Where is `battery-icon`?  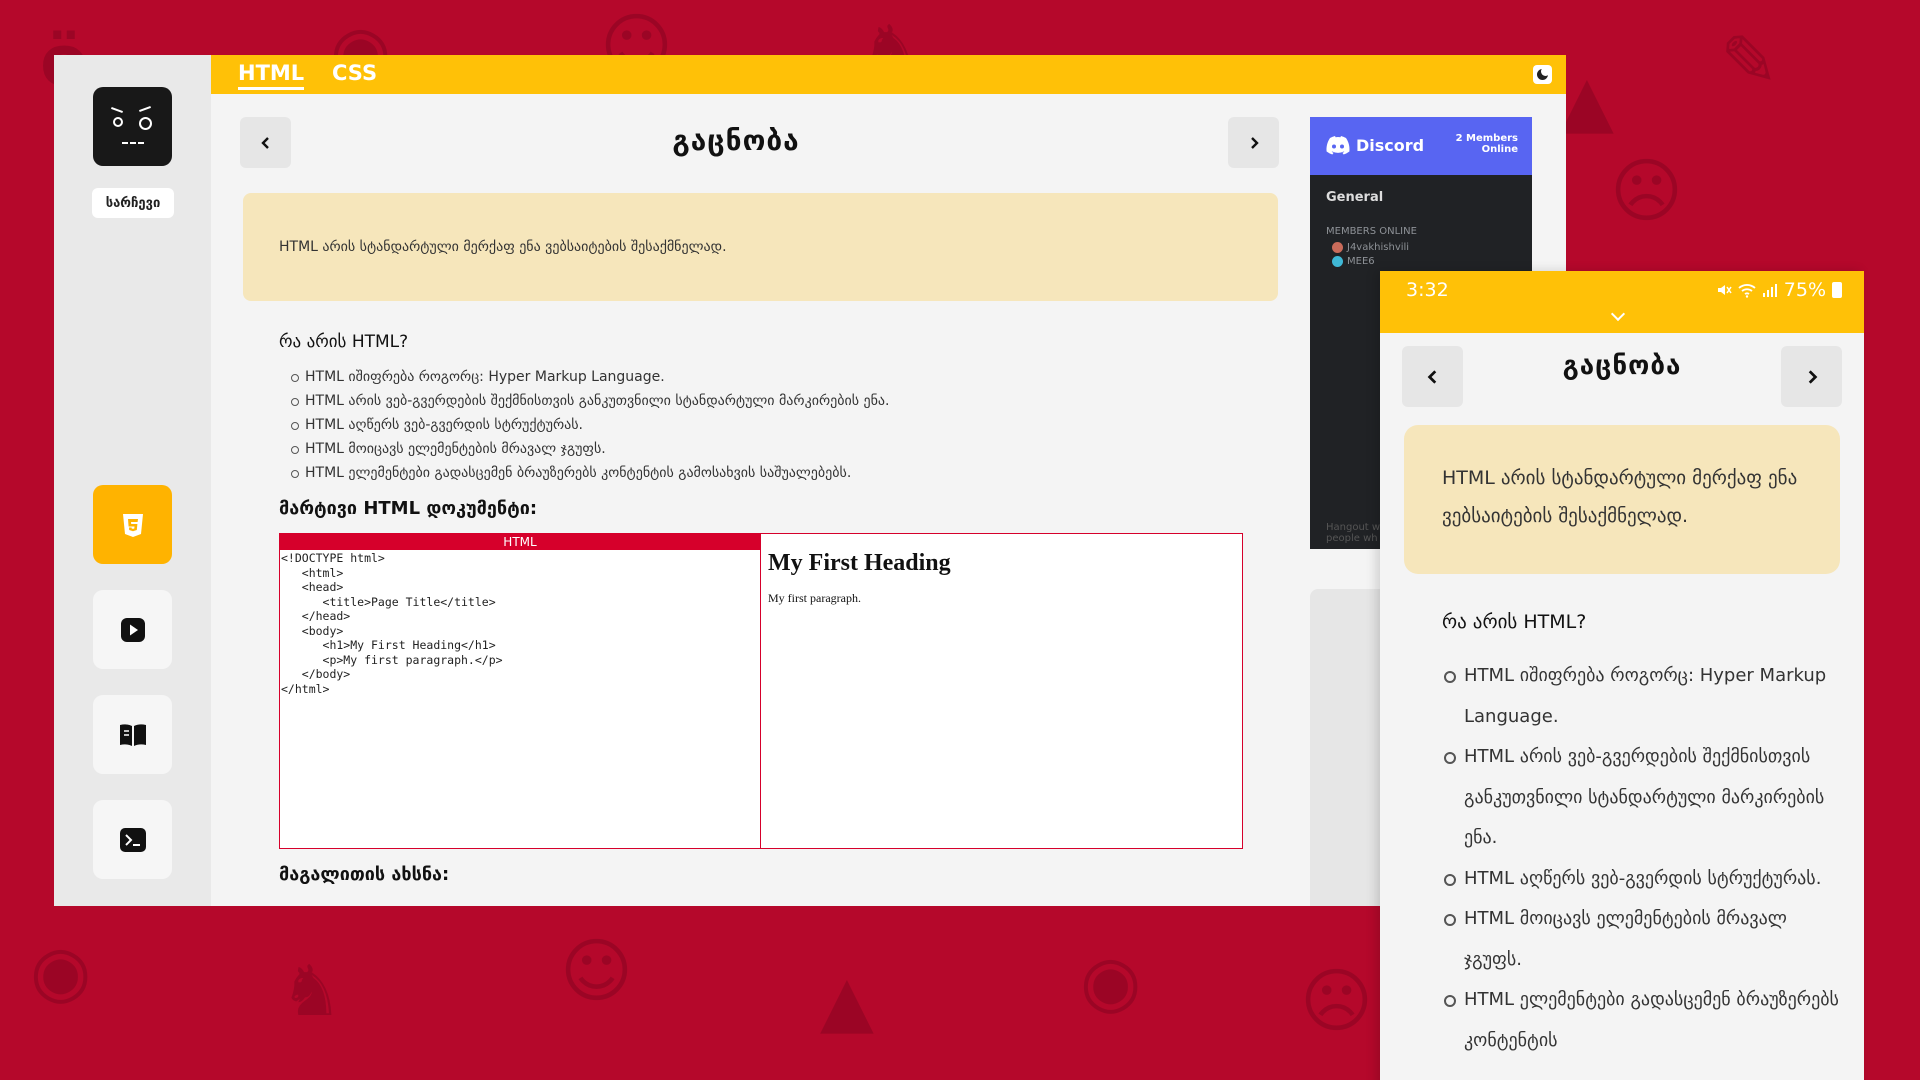
battery-icon is located at coordinates (1837, 290).